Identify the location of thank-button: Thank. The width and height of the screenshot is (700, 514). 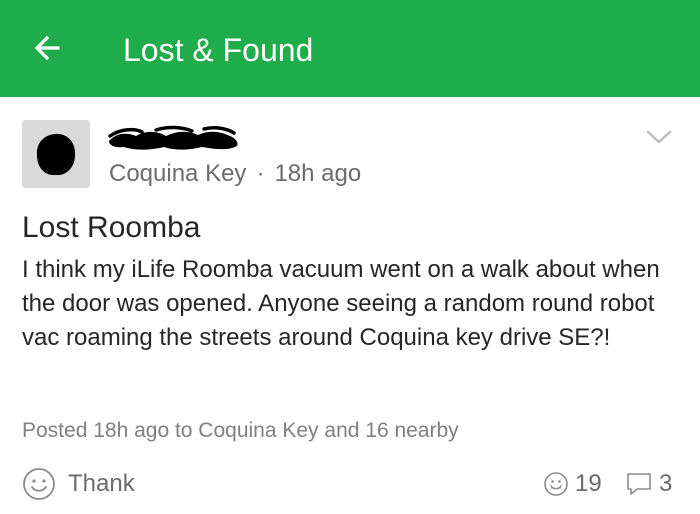
(78, 484).